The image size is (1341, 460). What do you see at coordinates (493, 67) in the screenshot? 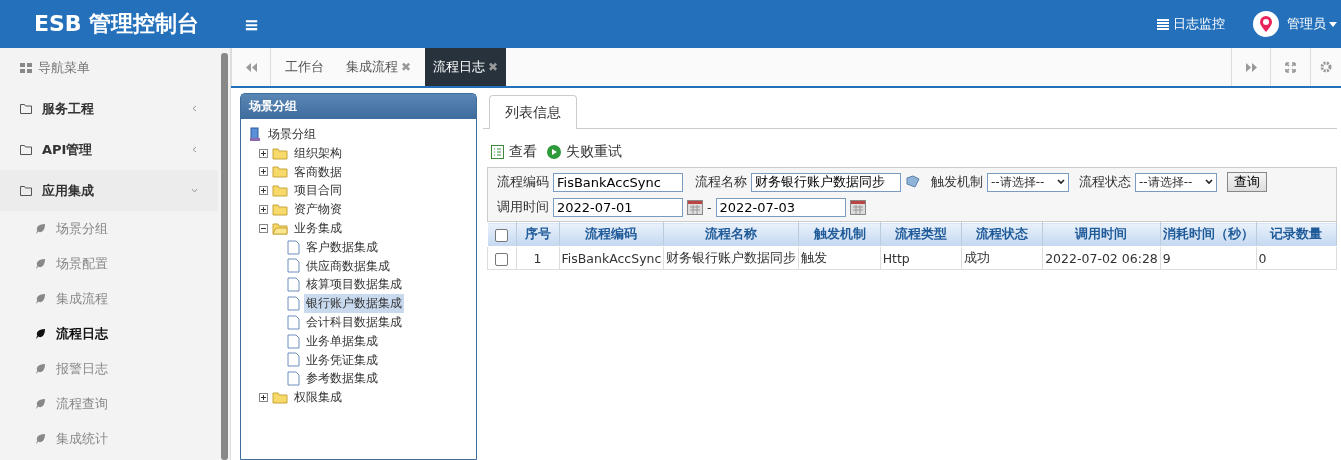
I see `close-icon: ✖` at bounding box center [493, 67].